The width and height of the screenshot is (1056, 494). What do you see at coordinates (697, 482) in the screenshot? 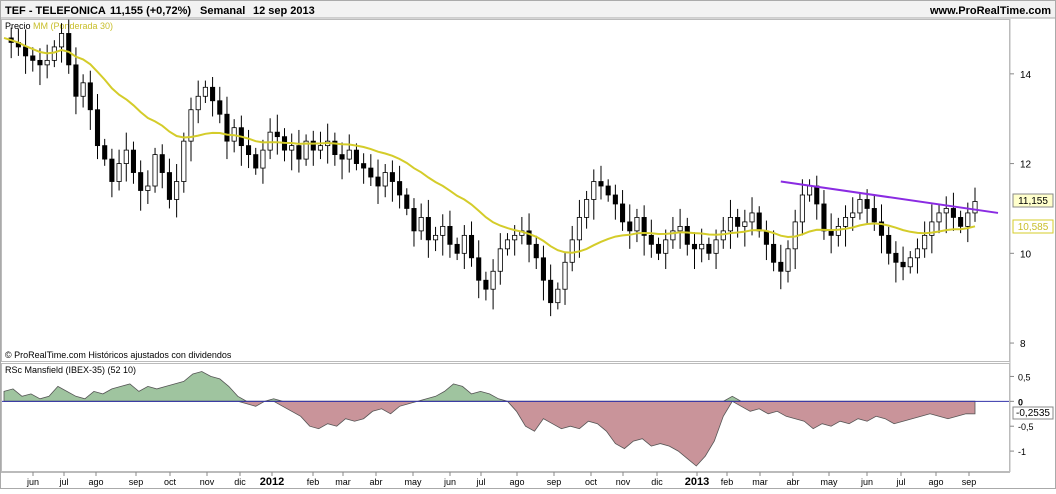
I see `x-tick-label: 2013` at bounding box center [697, 482].